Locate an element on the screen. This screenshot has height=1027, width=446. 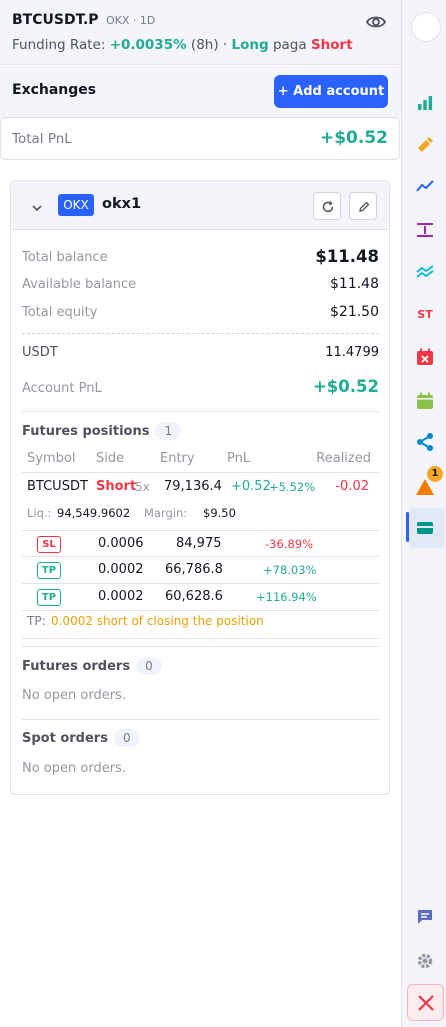
funding-label: Funding Rate: is located at coordinates (59, 45).